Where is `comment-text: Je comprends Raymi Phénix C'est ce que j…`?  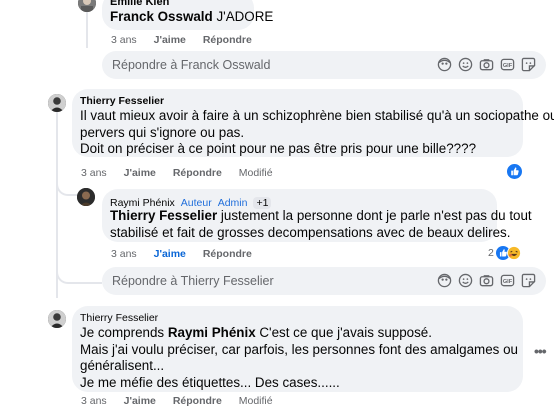 comment-text: Je comprends Raymi Phénix C'est ce que j… is located at coordinates (299, 357).